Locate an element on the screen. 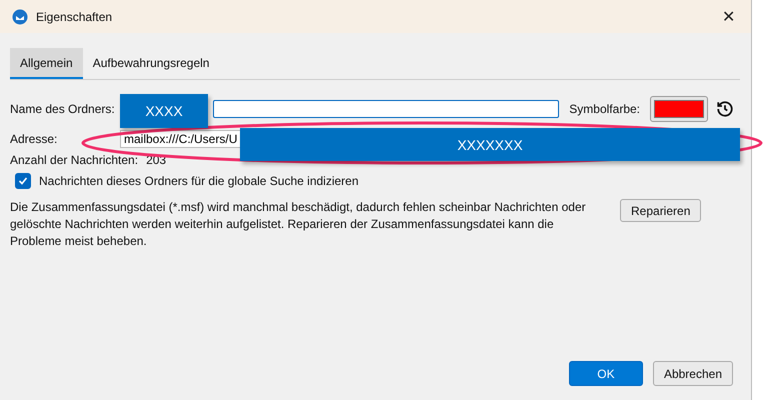 This screenshot has width=765, height=400. ok-button: OK is located at coordinates (605, 373).